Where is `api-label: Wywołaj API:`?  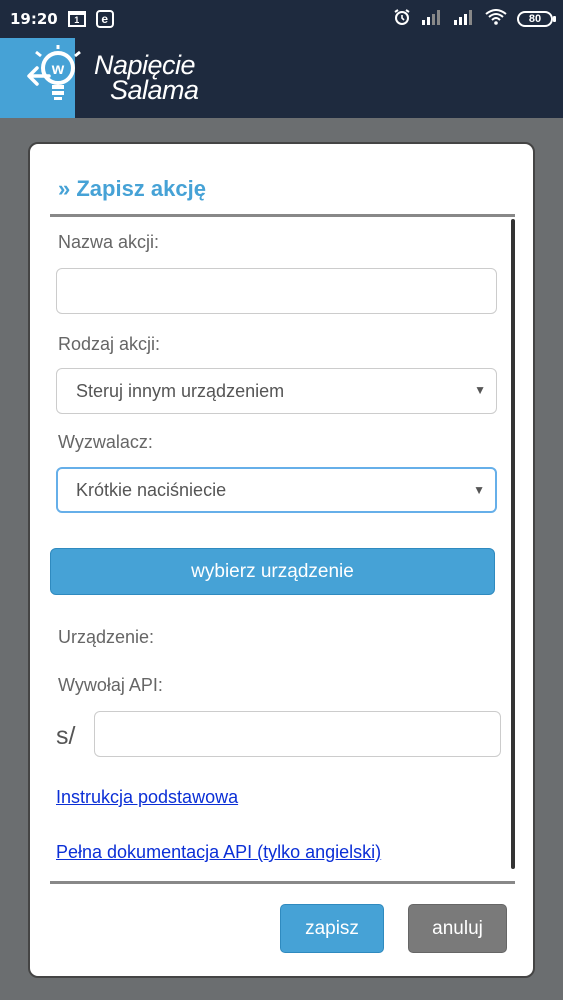 api-label: Wywołaj API: is located at coordinates (110, 685).